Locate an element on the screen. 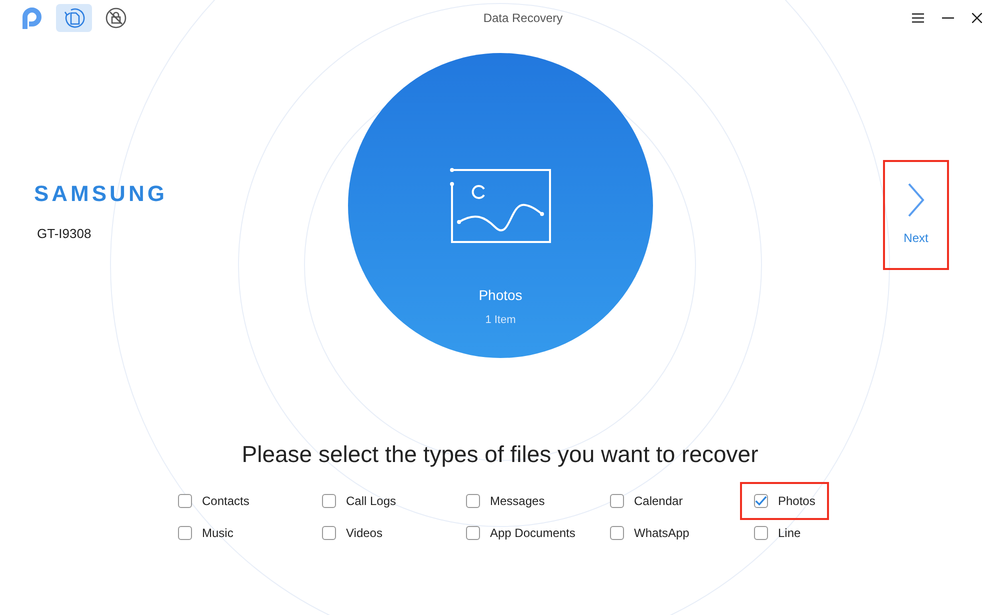  close-icon is located at coordinates (977, 17).